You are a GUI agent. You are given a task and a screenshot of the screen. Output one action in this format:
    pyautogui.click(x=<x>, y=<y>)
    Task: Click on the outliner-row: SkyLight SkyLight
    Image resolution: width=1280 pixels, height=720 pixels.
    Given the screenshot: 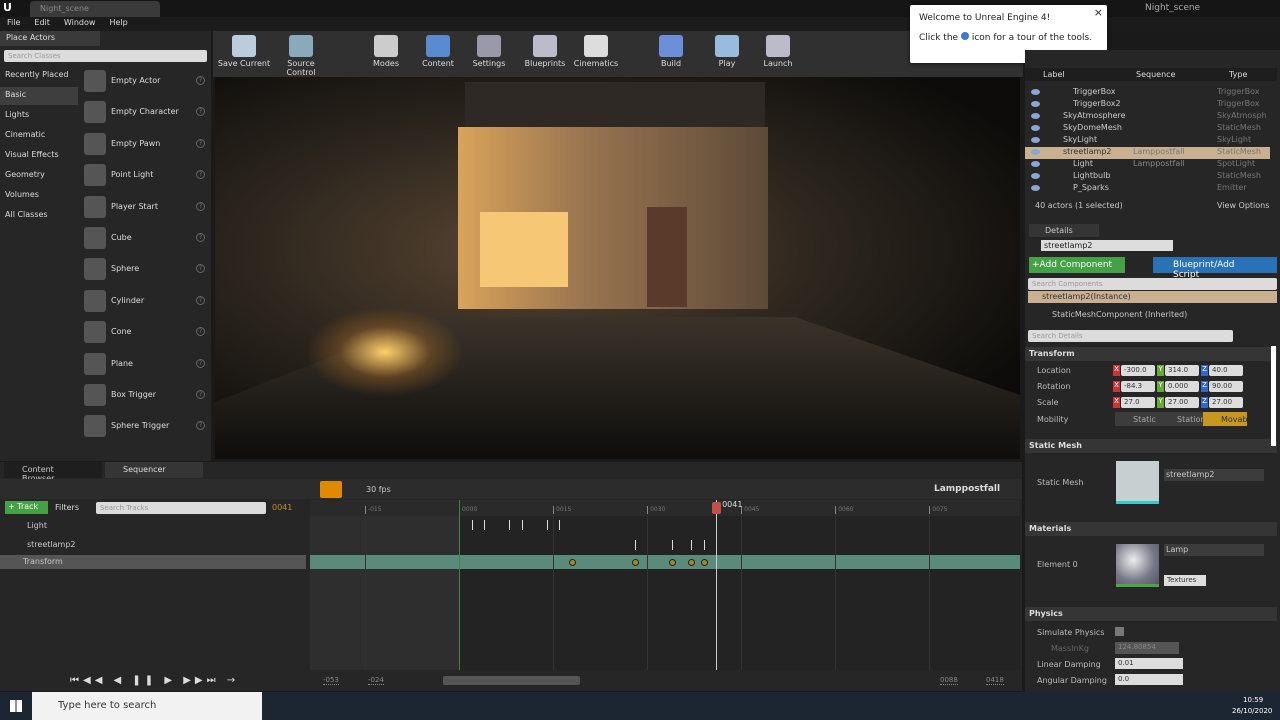 What is the action you would take?
    pyautogui.click(x=1147, y=141)
    